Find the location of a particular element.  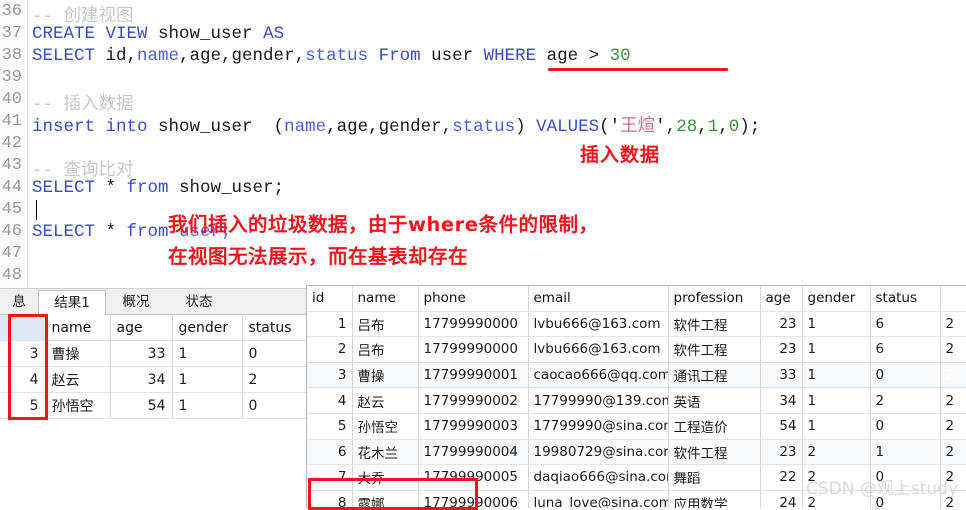

column-header: age is located at coordinates (141, 328).